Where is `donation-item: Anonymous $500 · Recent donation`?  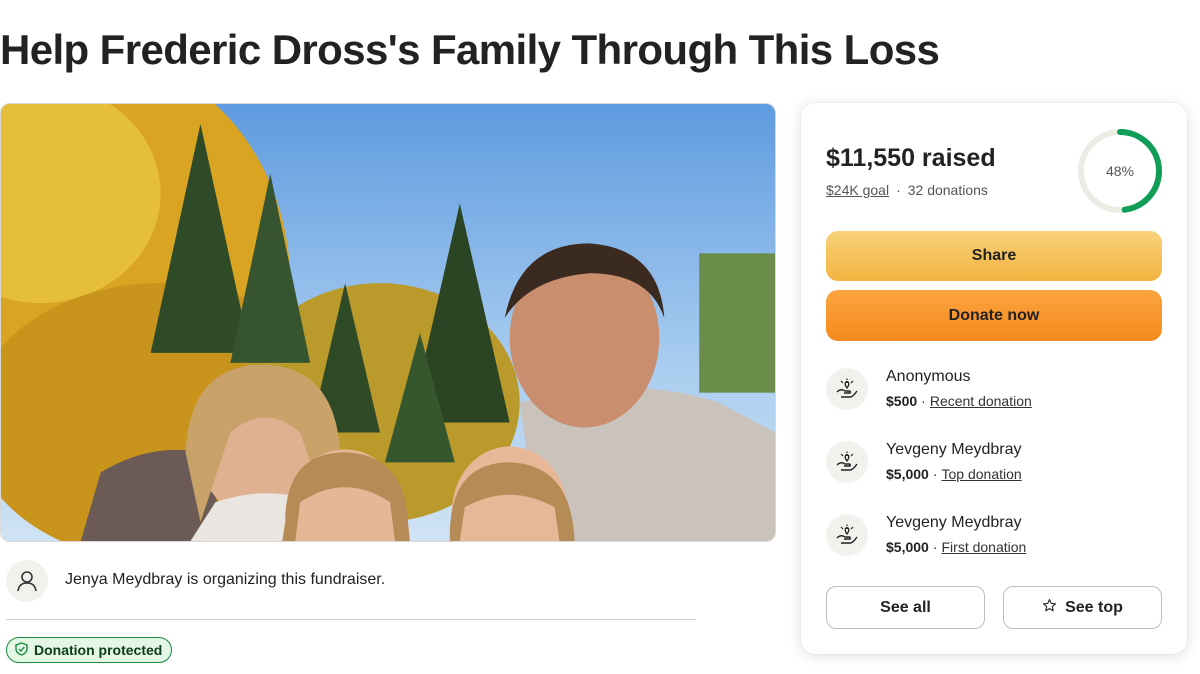 donation-item: Anonymous $500 · Recent donation is located at coordinates (994, 392).